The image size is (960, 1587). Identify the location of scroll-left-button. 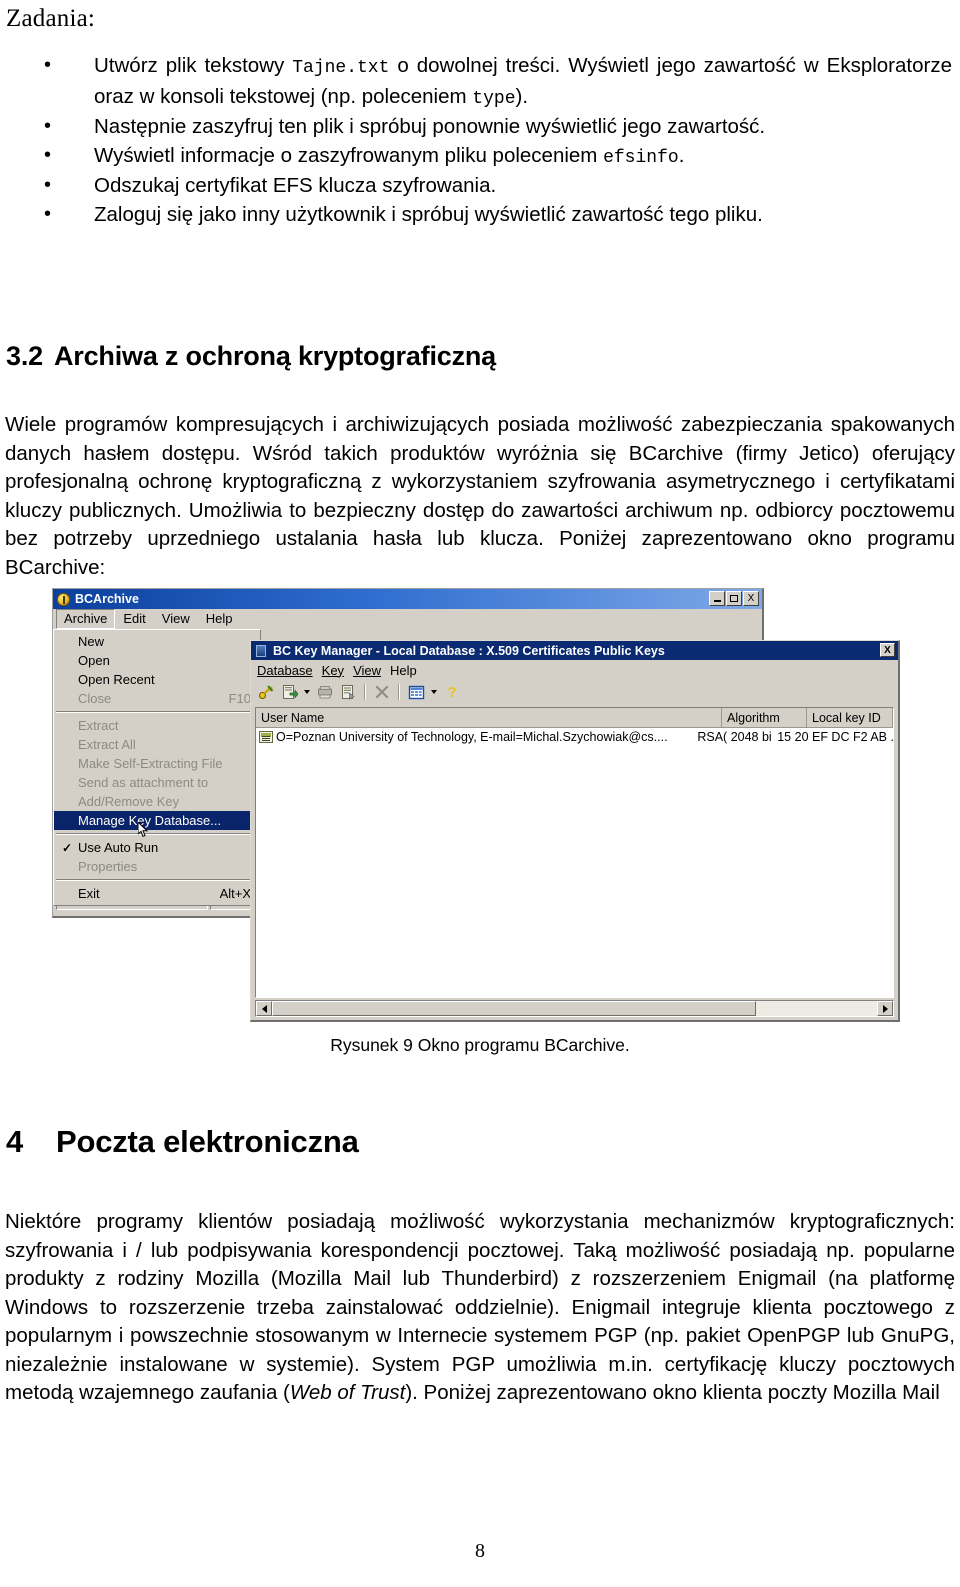
(264, 1008).